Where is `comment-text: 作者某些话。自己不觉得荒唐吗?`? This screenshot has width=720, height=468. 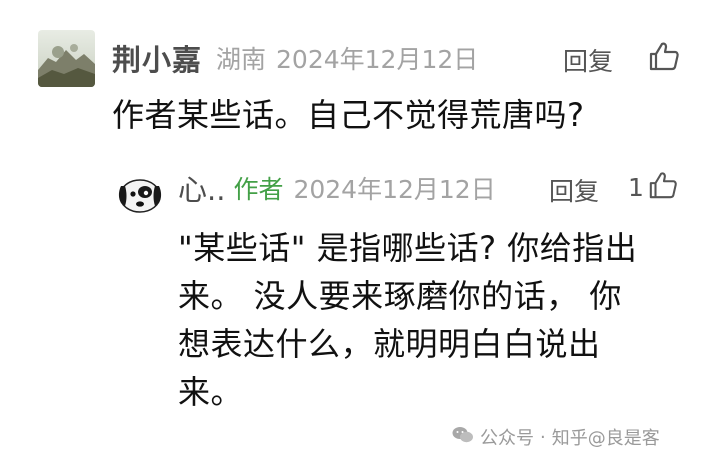 comment-text: 作者某些话。自己不觉得荒唐吗? is located at coordinates (348, 115).